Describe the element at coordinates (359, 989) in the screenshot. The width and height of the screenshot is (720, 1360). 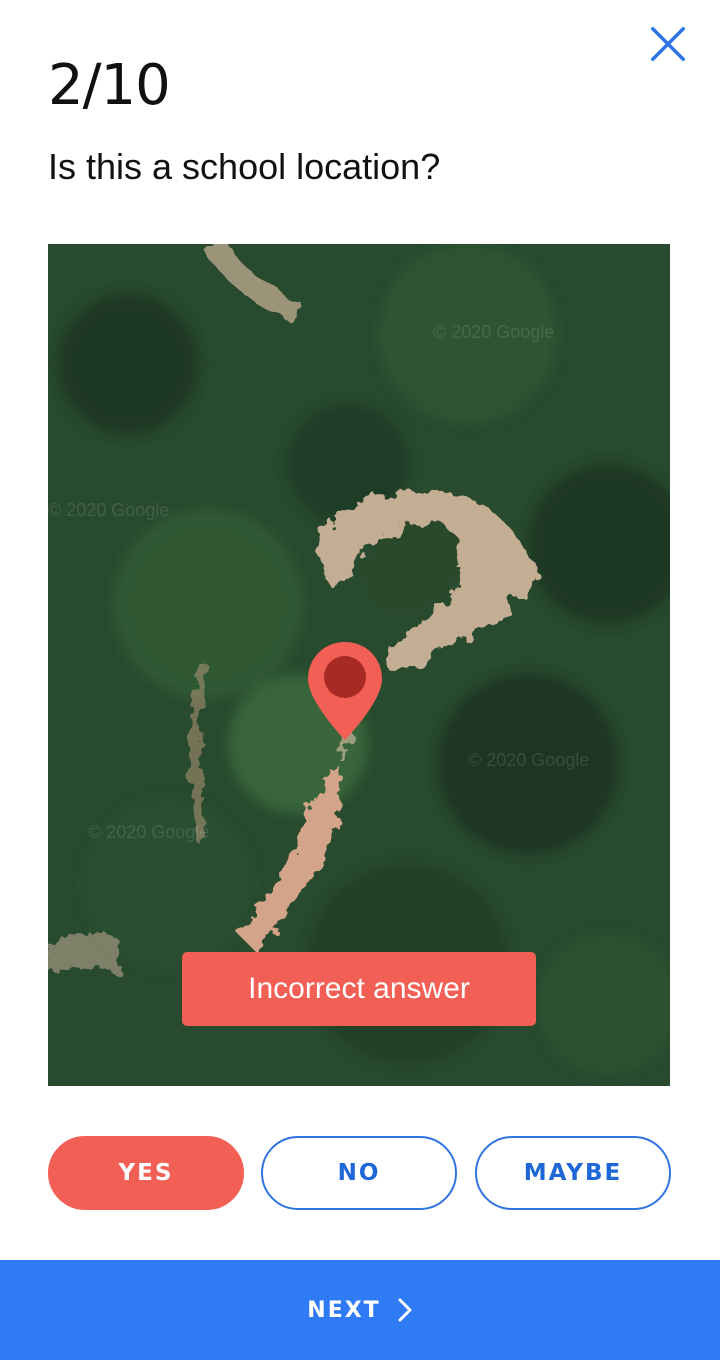
I see `feedback-banner: Incorrect answer` at that location.